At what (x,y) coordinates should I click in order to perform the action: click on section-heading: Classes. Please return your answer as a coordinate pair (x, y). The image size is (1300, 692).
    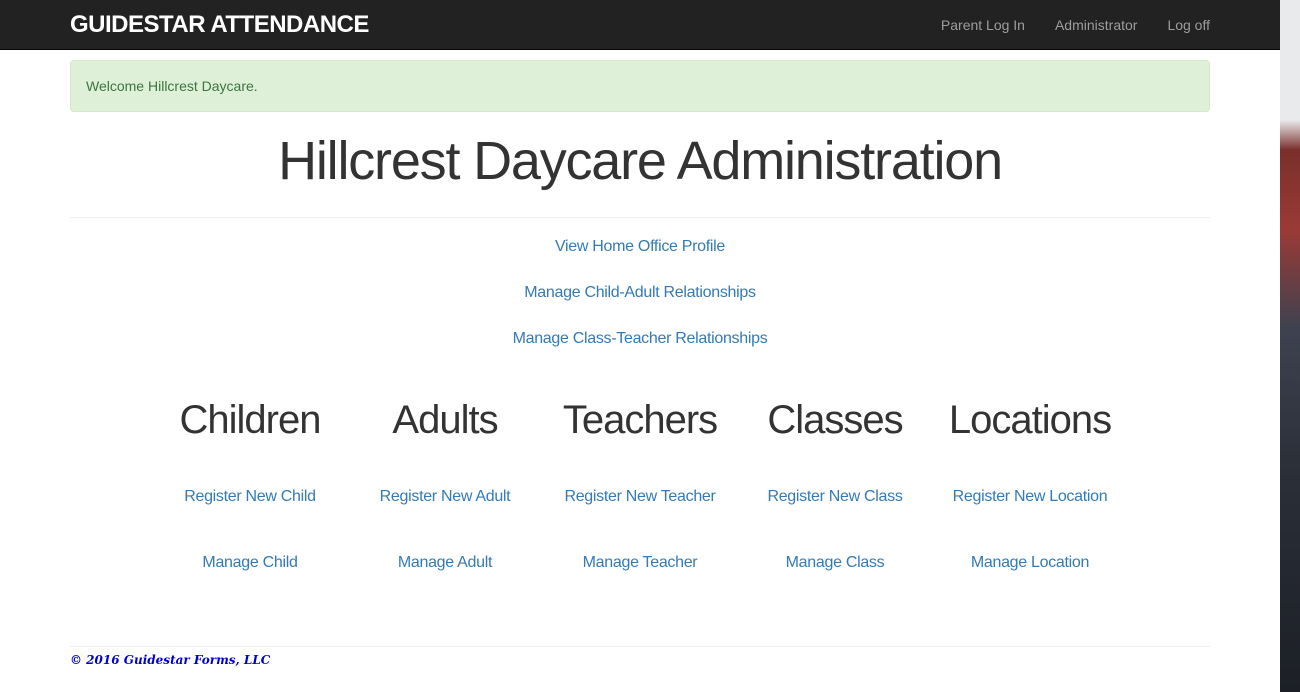
    Looking at the image, I should click on (835, 420).